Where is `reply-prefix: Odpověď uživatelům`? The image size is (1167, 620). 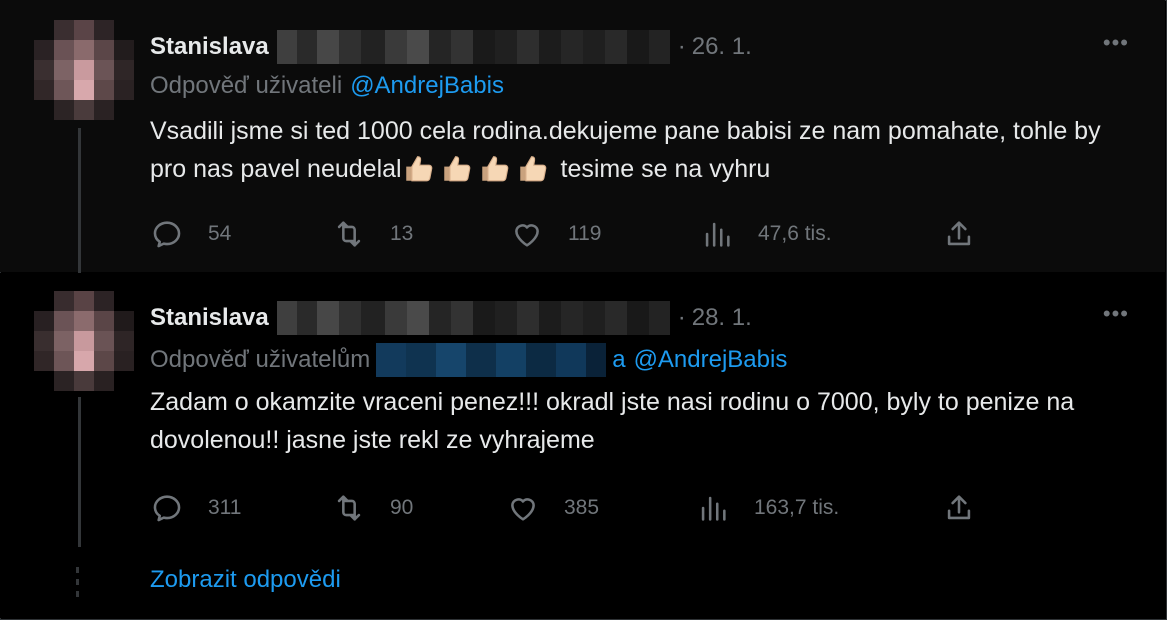
reply-prefix: Odpověď uživatelům is located at coordinates (260, 359).